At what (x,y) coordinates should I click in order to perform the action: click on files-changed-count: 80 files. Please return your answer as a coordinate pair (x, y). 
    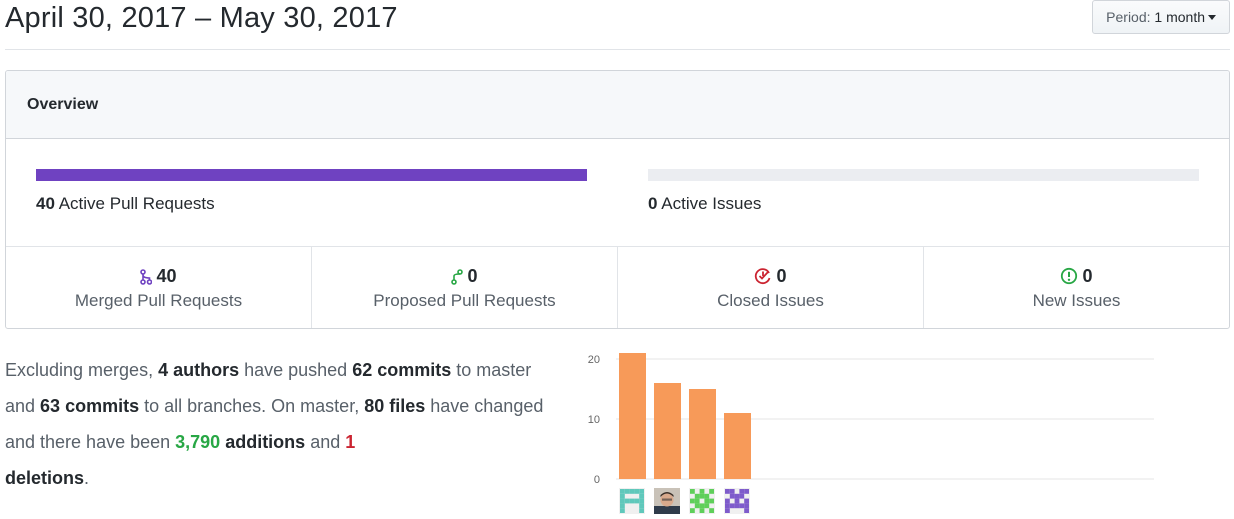
    Looking at the image, I should click on (395, 406).